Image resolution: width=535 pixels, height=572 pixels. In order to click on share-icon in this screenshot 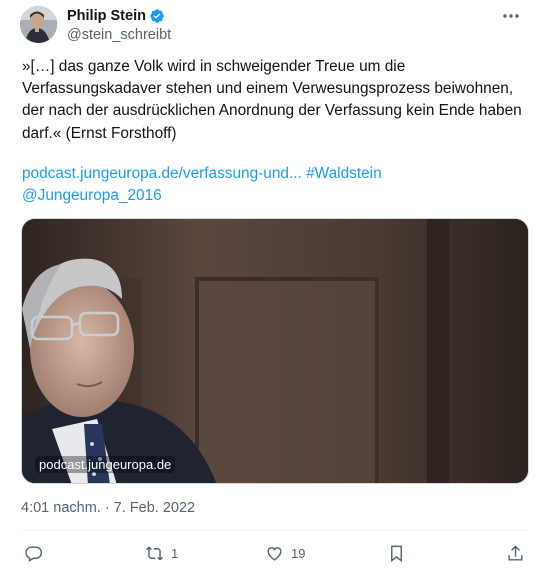, I will do `click(515, 552)`.